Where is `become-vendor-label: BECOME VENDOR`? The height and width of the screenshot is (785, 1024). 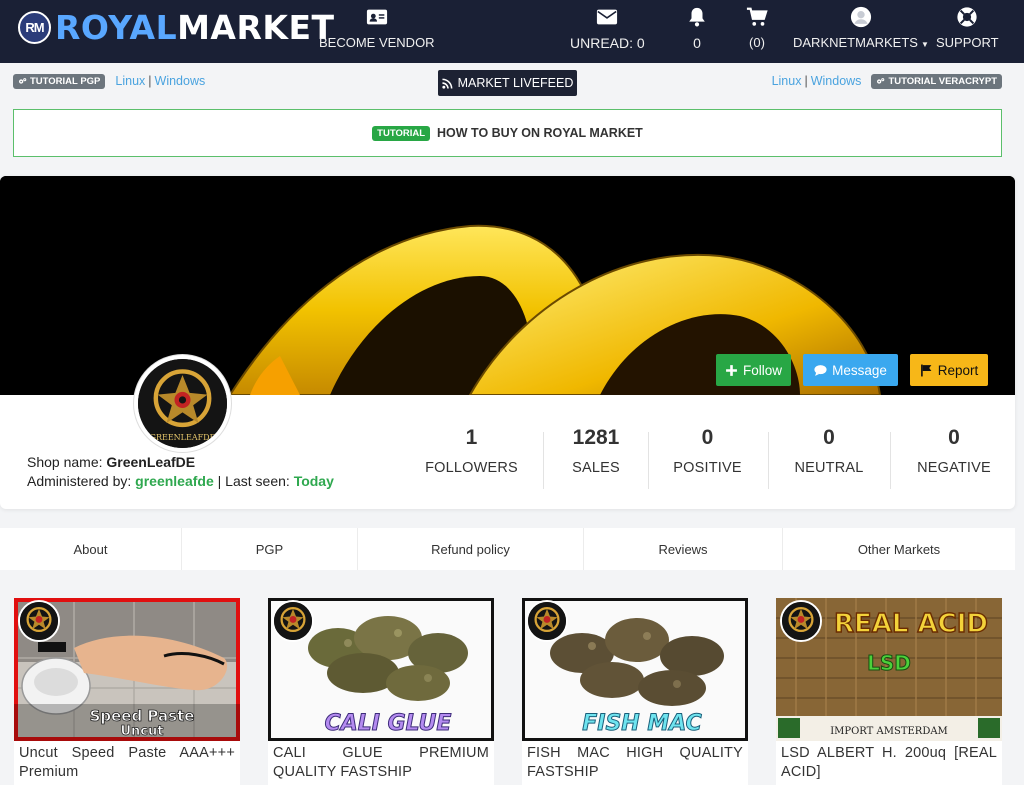 become-vendor-label: BECOME VENDOR is located at coordinates (377, 42).